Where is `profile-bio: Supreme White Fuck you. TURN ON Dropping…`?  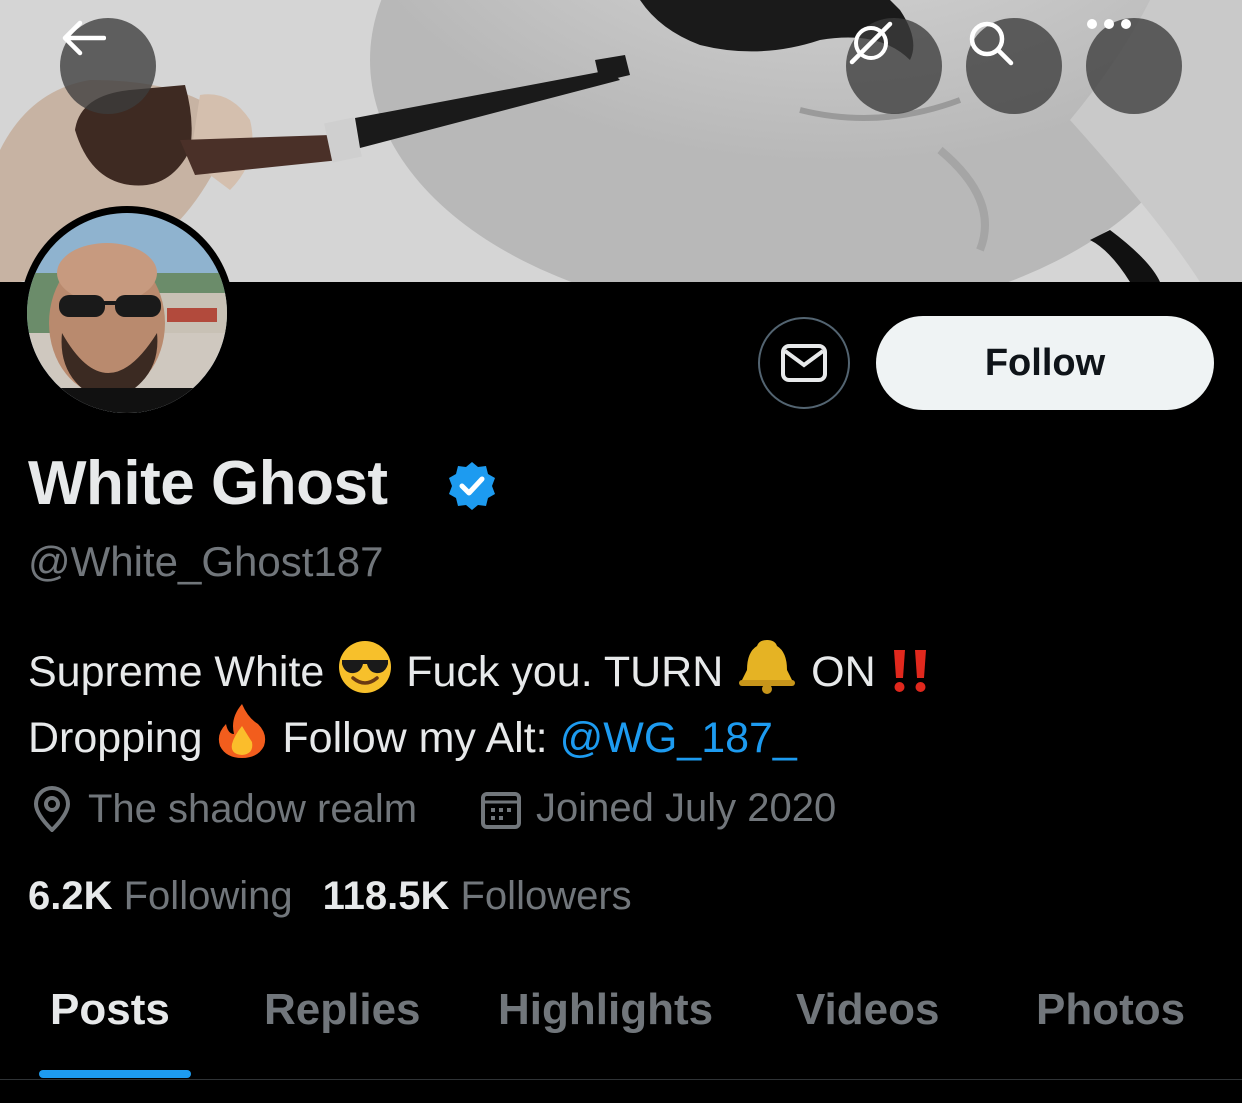
profile-bio: Supreme White Fuck you. TURN ON Dropping… is located at coordinates (481, 699).